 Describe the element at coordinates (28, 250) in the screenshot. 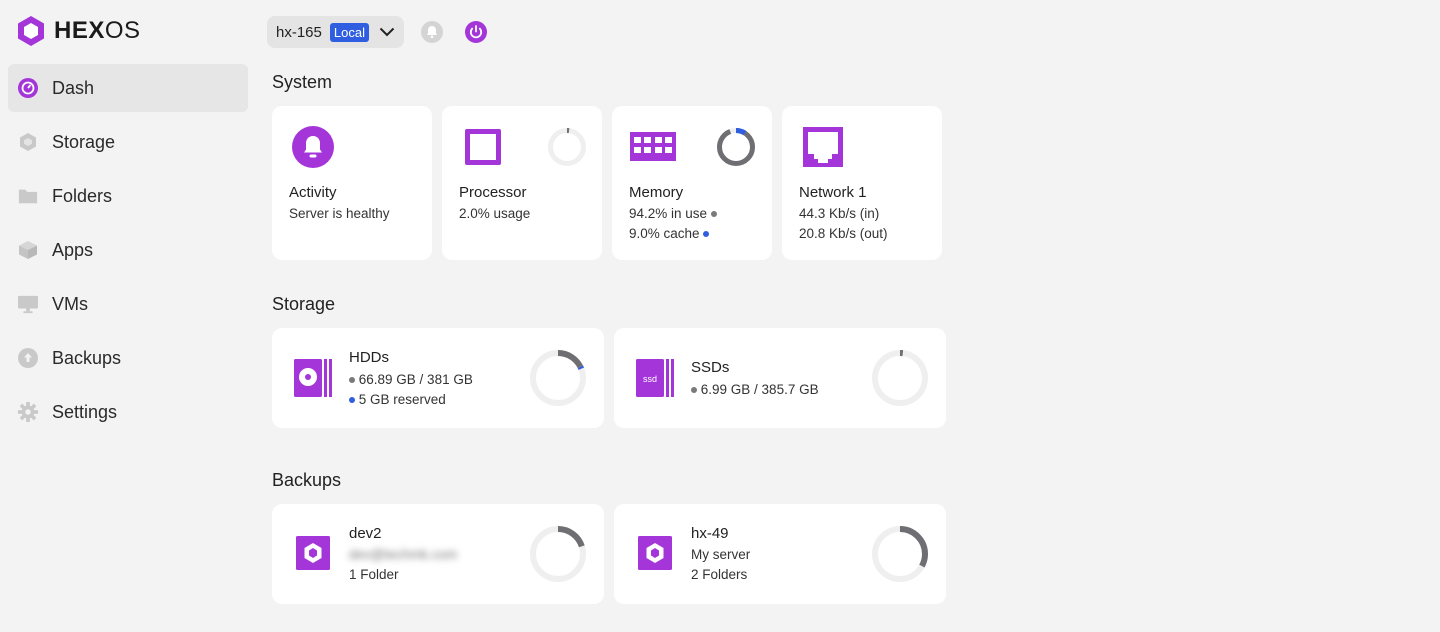

I see `cube-icon` at that location.